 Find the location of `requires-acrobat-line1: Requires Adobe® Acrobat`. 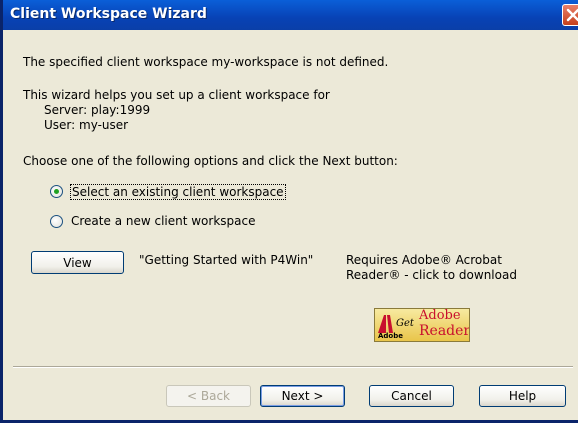

requires-acrobat-line1: Requires Adobe® Acrobat is located at coordinates (424, 260).